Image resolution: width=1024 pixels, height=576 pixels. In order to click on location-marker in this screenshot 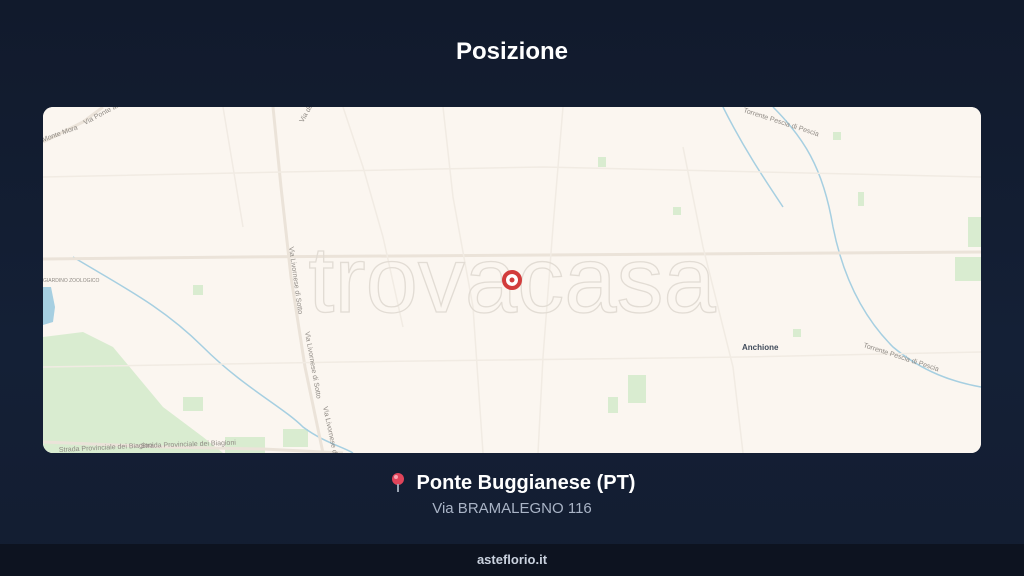, I will do `click(512, 280)`.